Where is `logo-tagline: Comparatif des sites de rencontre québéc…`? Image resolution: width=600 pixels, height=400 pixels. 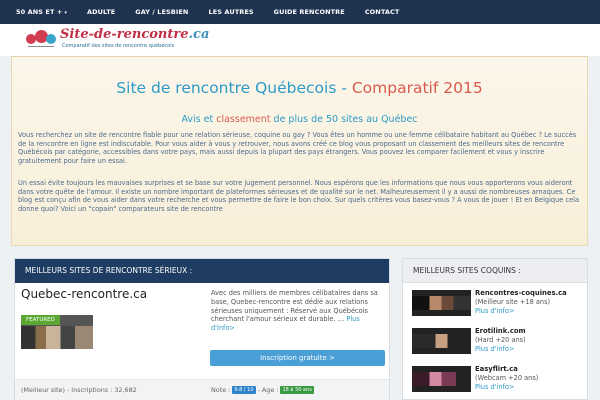 logo-tagline: Comparatif des sites de rencontre québéc… is located at coordinates (118, 46).